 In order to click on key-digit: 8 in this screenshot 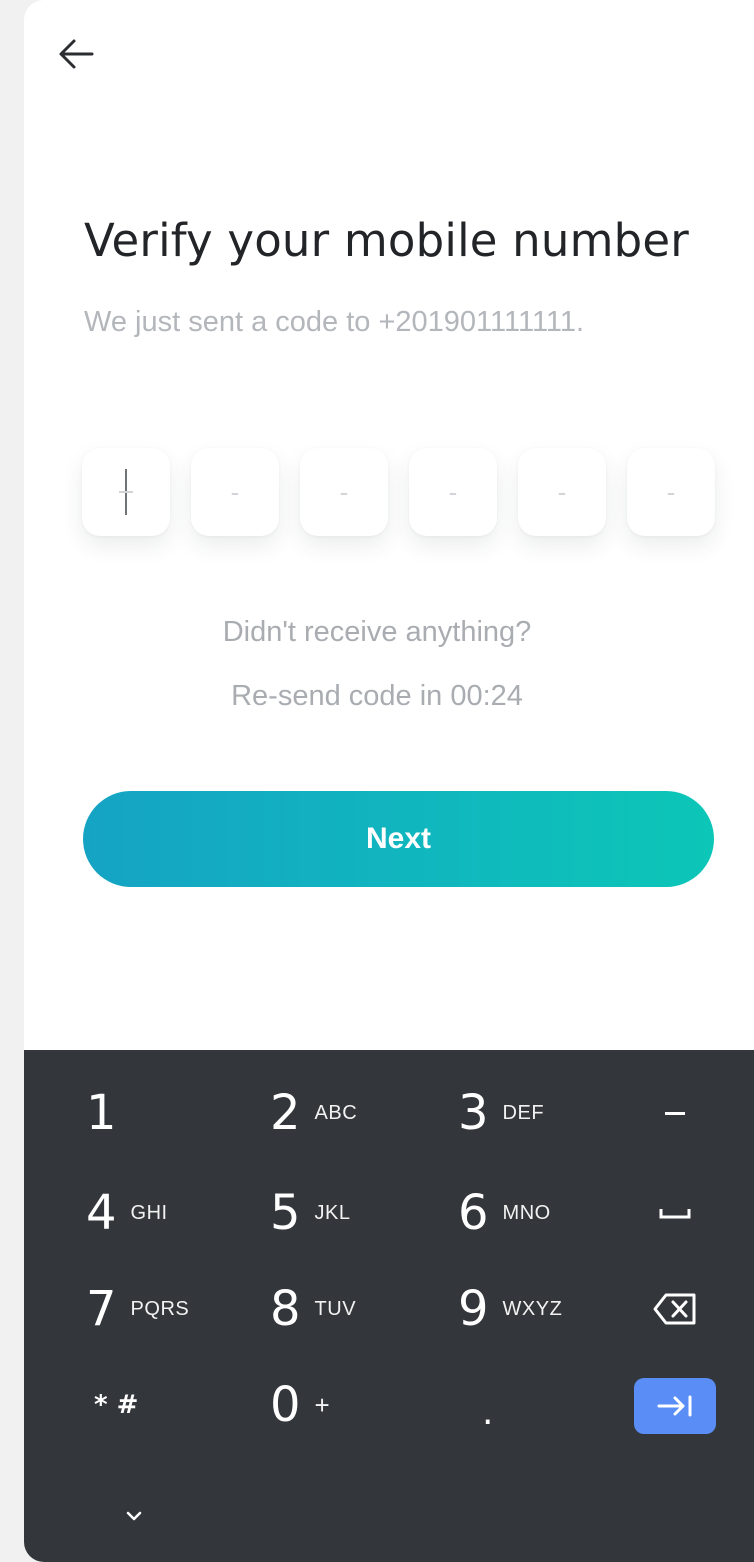, I will do `click(285, 1309)`.